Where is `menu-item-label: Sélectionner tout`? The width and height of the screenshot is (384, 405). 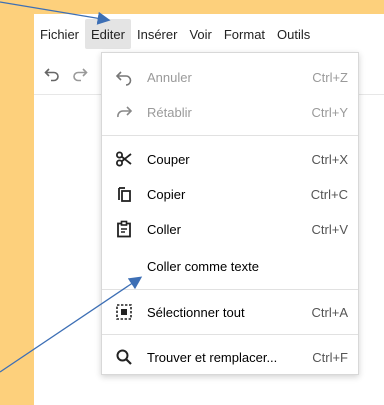 menu-item-label: Sélectionner tout is located at coordinates (196, 312).